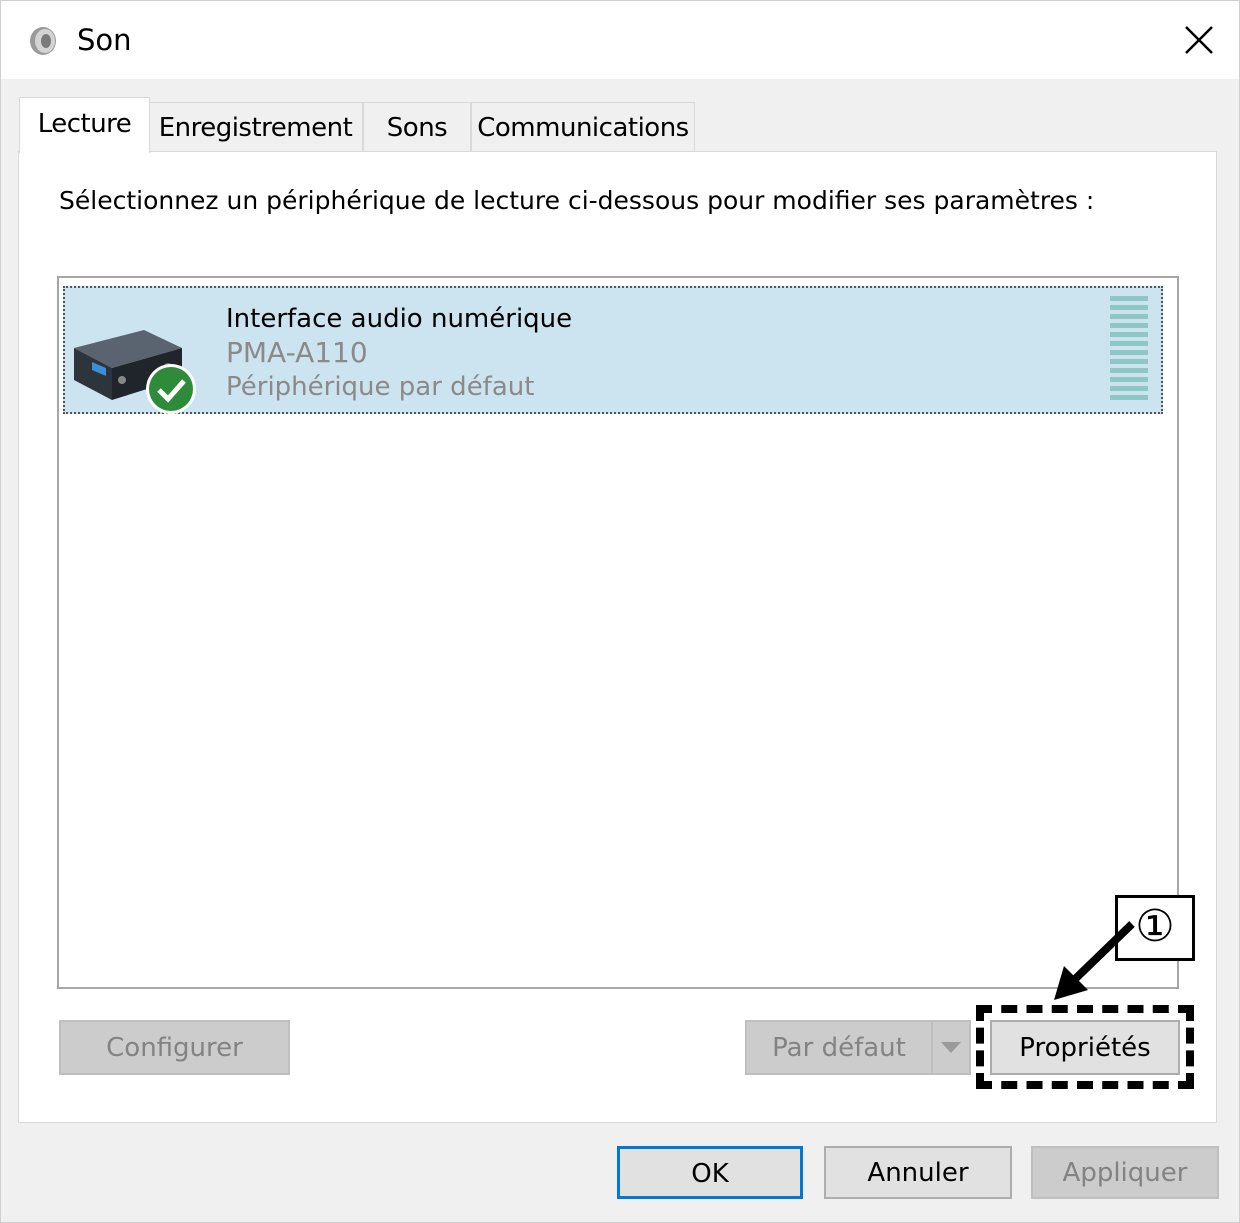 This screenshot has width=1240, height=1223. What do you see at coordinates (583, 126) in the screenshot?
I see `tab-communications: Communications` at bounding box center [583, 126].